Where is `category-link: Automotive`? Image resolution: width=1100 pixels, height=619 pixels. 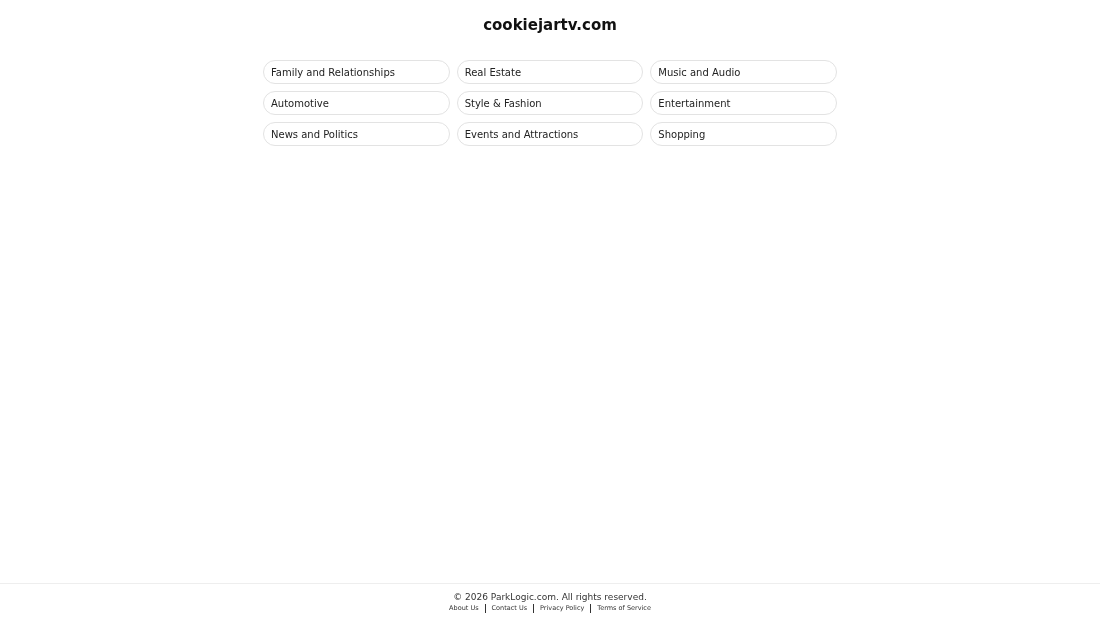
category-link: Automotive is located at coordinates (356, 103).